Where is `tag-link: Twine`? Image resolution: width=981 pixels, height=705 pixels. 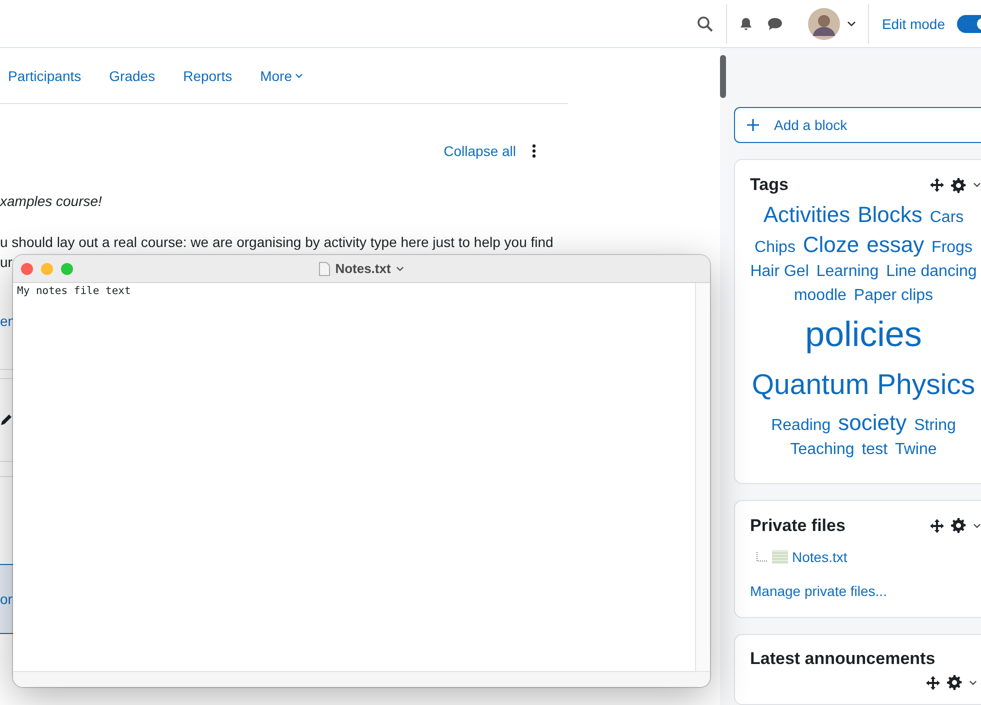
tag-link: Twine is located at coordinates (915, 449).